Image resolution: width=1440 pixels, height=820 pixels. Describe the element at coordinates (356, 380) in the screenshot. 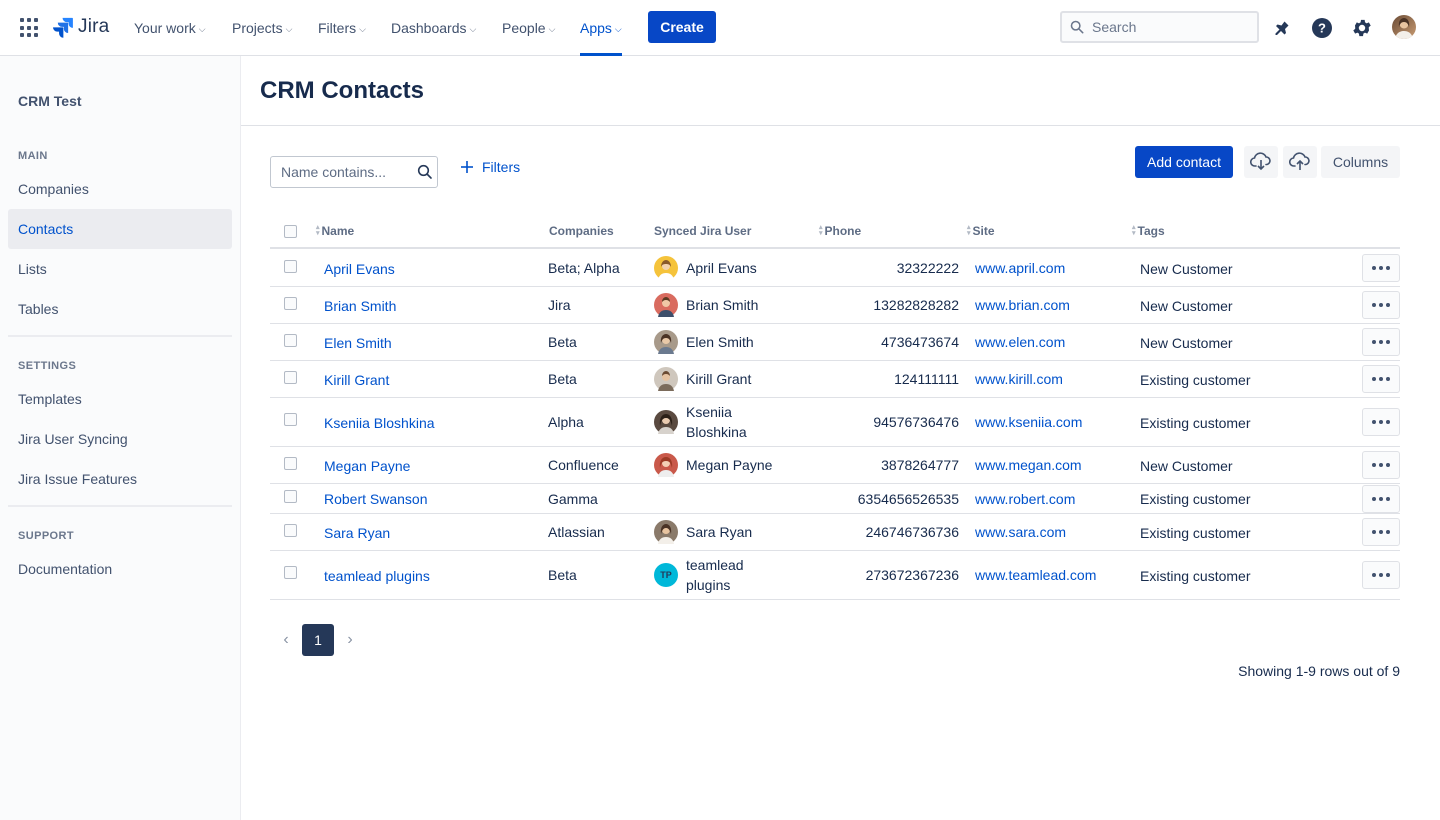

I see `contact-name-link: Kirill Grant` at that location.